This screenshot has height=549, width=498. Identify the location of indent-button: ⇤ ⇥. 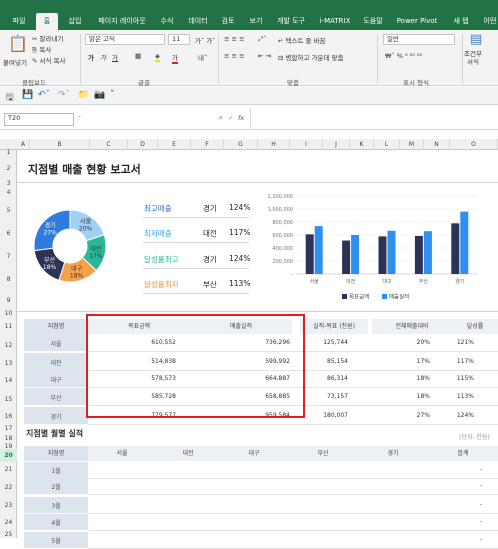
(264, 56).